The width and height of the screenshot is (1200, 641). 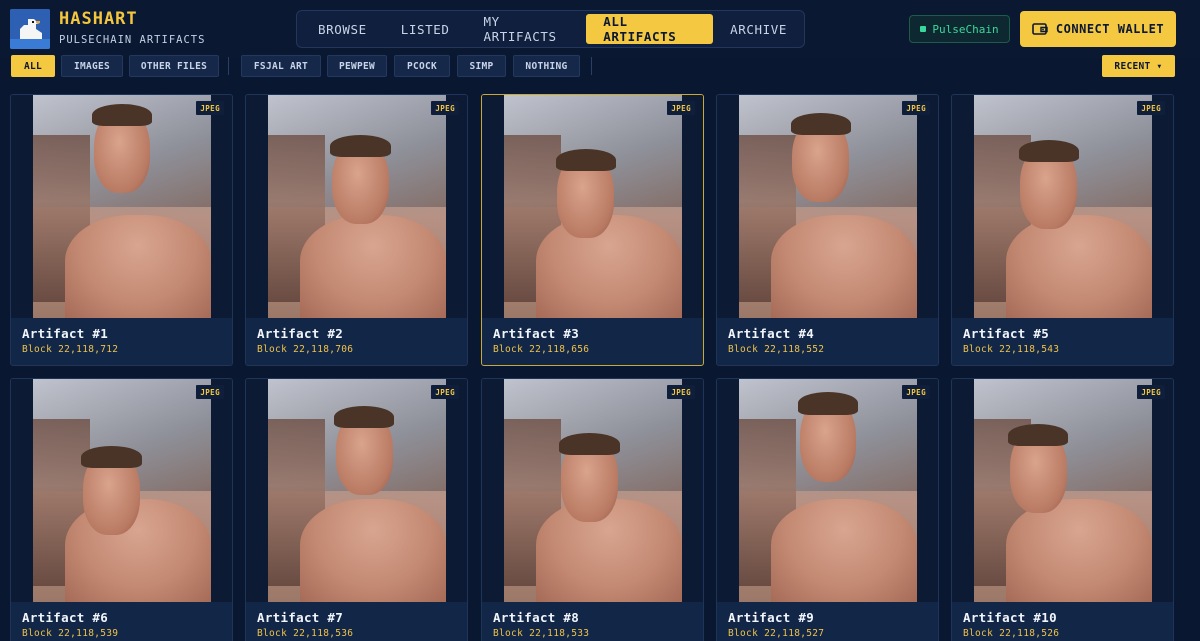 What do you see at coordinates (771, 617) in the screenshot?
I see `artifact-title: Artifact #9` at bounding box center [771, 617].